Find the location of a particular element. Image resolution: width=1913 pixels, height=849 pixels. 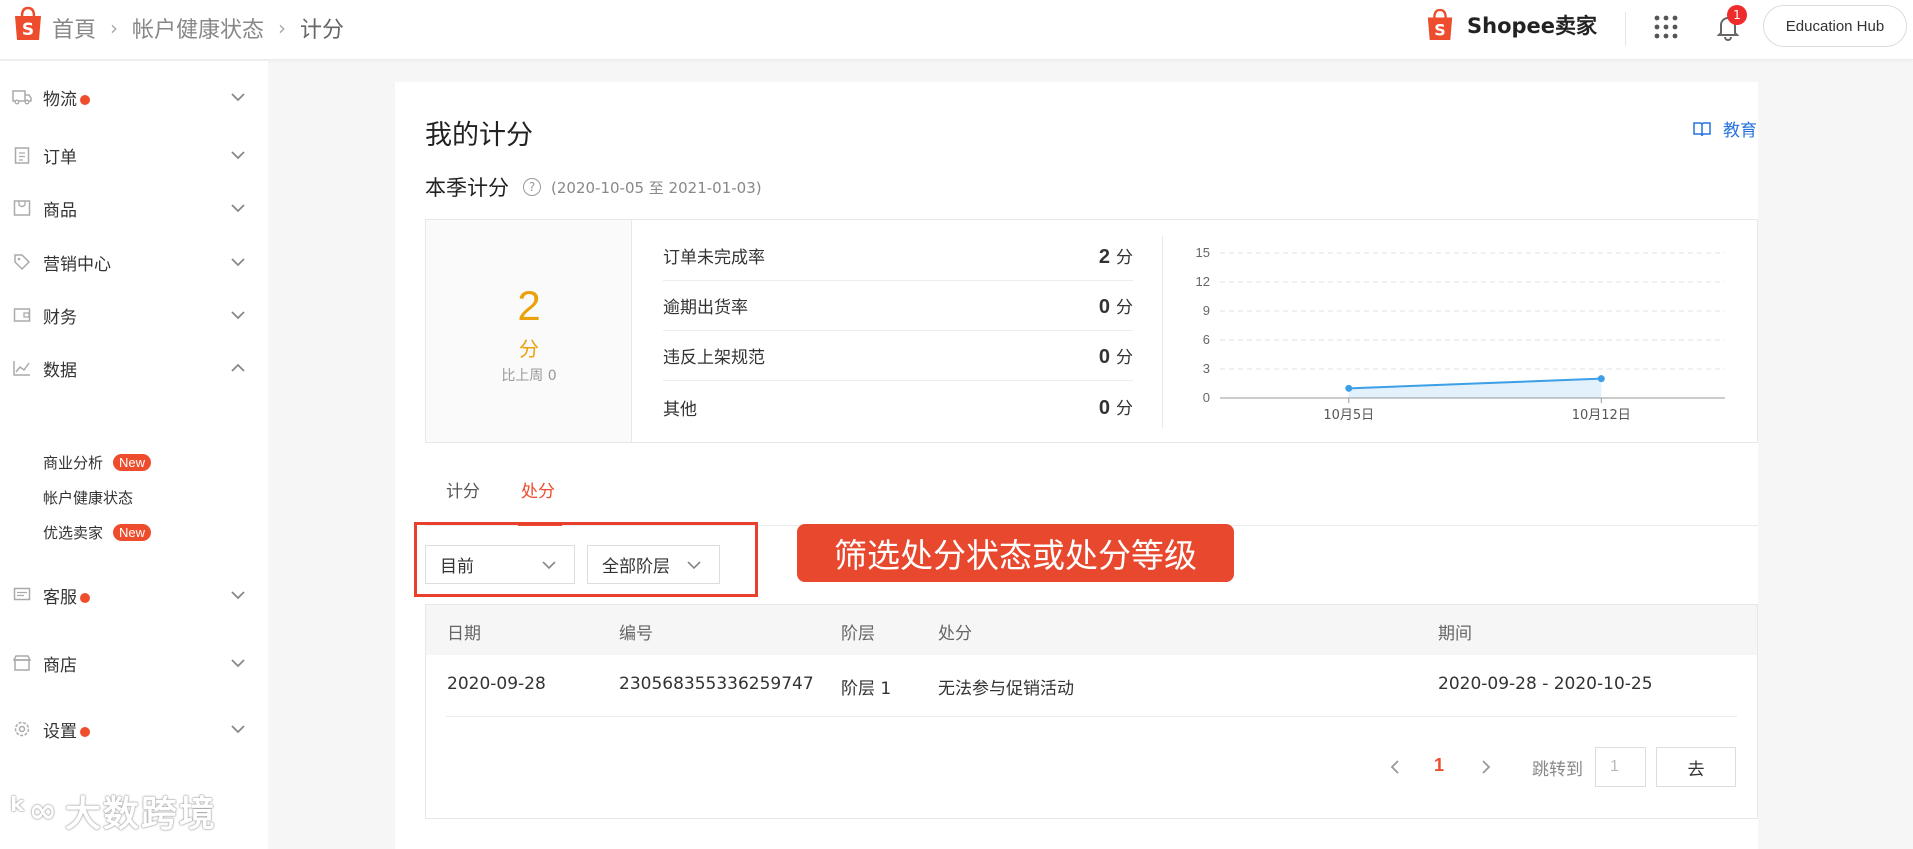

sidebar-item-label: 财务 is located at coordinates (60, 317).